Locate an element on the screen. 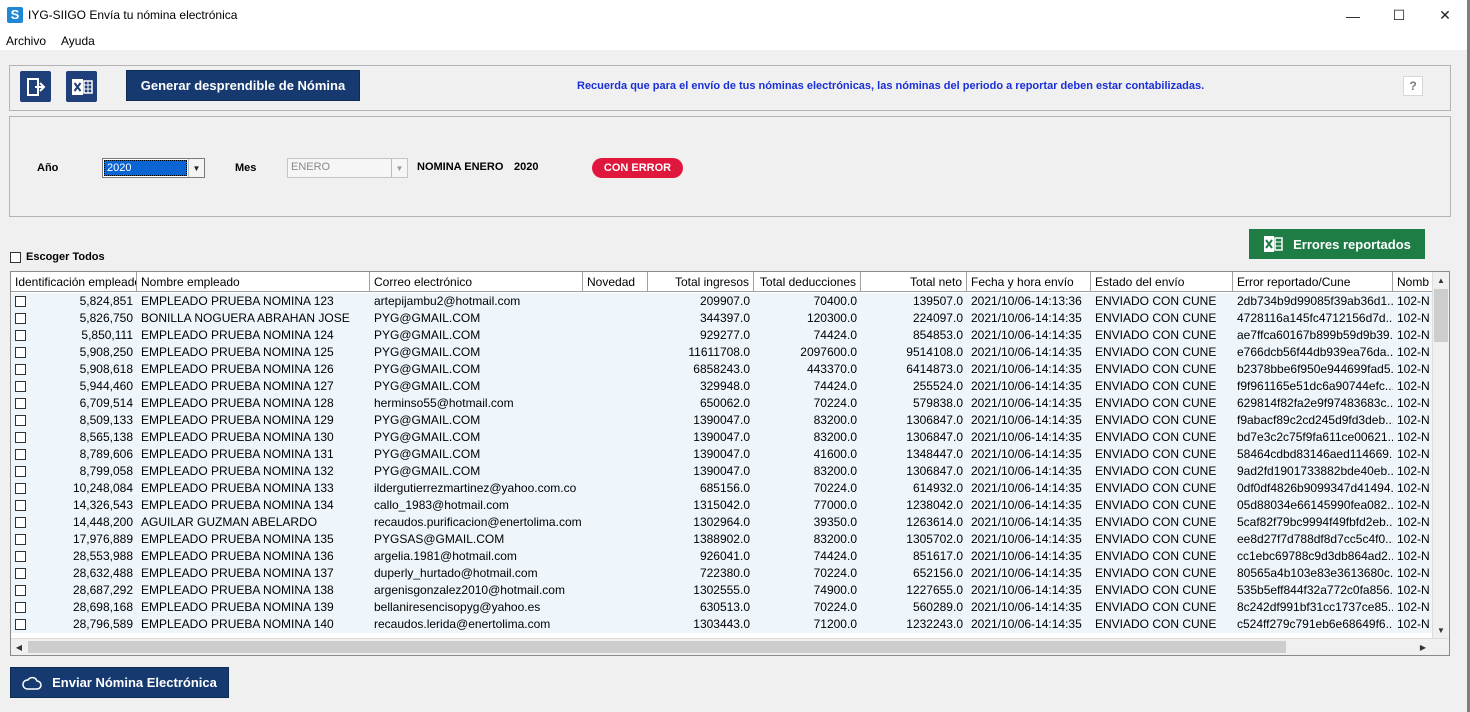  col-header-total-deducciones: Total deducciones is located at coordinates (807, 282).